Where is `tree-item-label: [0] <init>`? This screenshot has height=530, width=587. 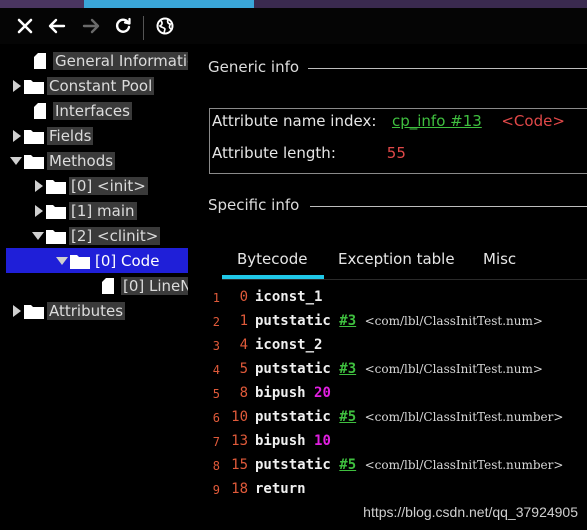
tree-item-label: [0] <init> is located at coordinates (108, 185).